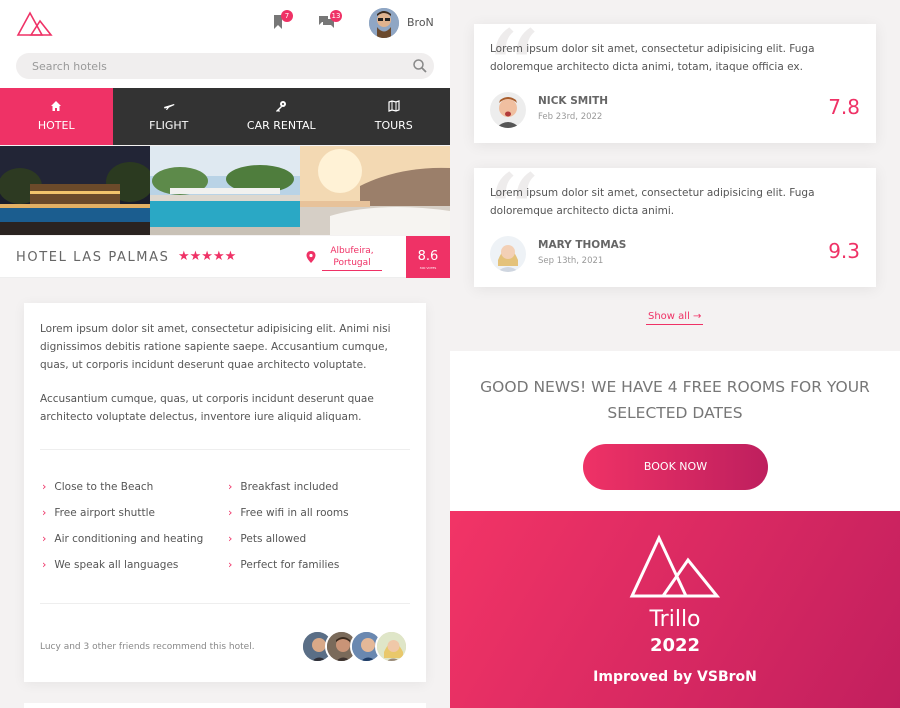 The height and width of the screenshot is (708, 900). I want to click on messages-count-badge: 13, so click(336, 16).